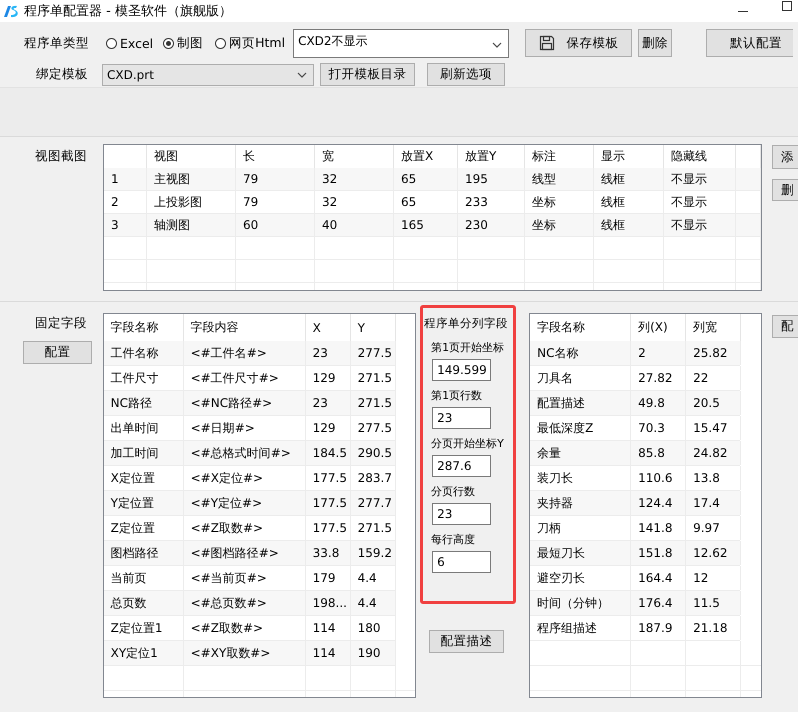 This screenshot has height=712, width=798. I want to click on table-cell: XY定位1, so click(134, 653).